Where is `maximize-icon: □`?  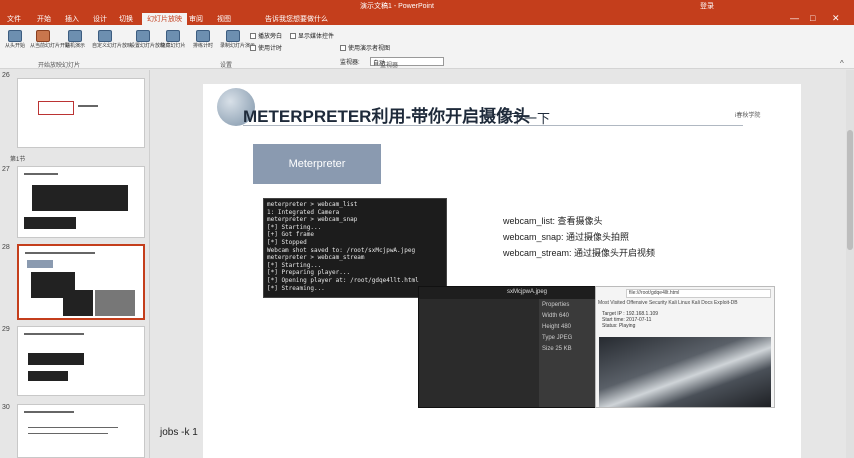 maximize-icon: □ is located at coordinates (812, 18).